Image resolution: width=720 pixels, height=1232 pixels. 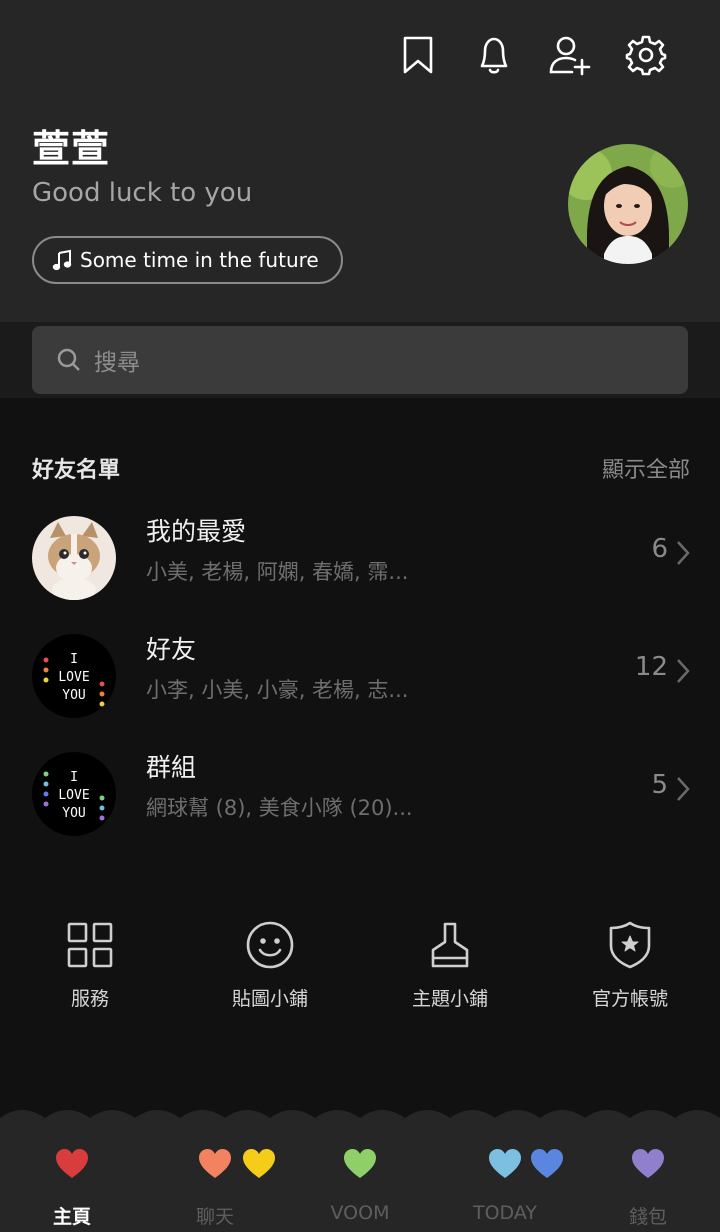 I want to click on tab-wallet: 錢包, so click(x=648, y=1188).